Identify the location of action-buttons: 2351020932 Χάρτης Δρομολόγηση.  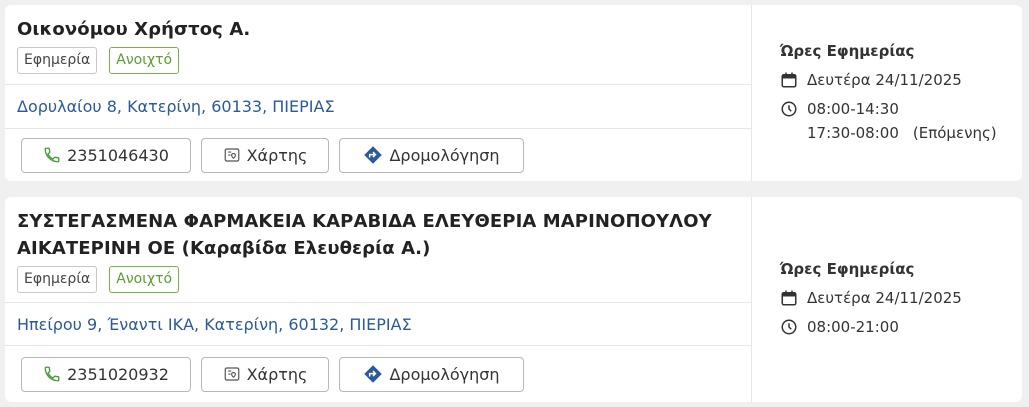
(378, 374).